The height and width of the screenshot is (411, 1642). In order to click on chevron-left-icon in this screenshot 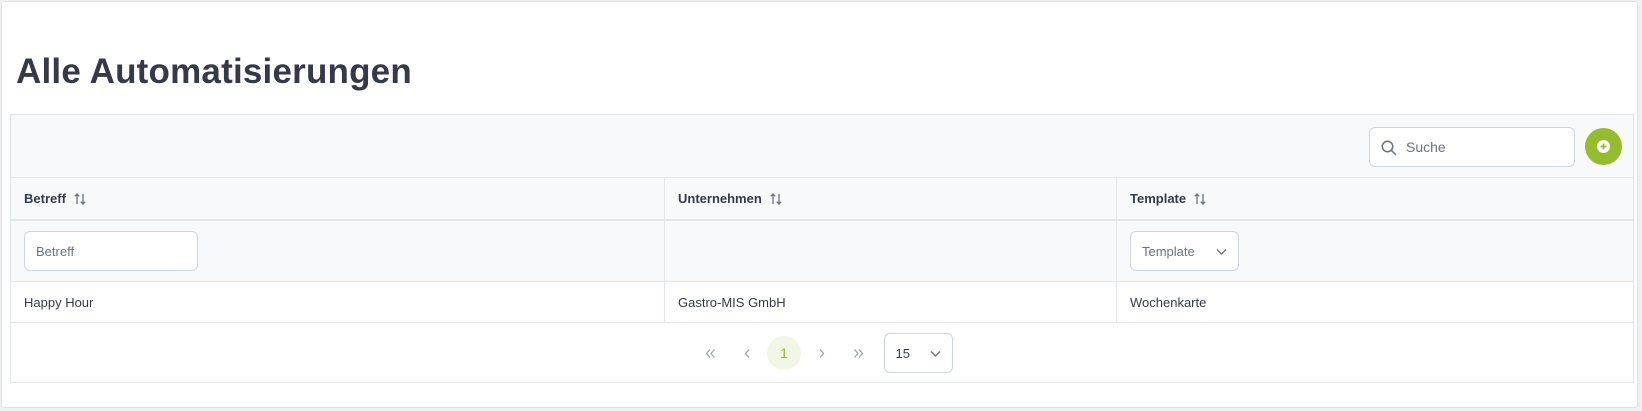, I will do `click(746, 353)`.